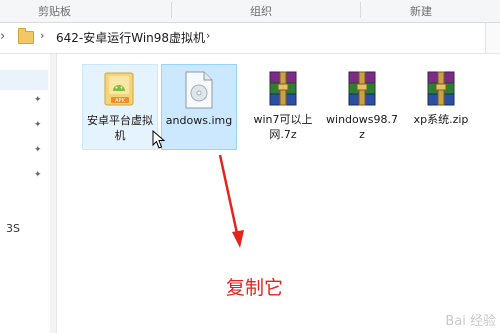 The width and height of the screenshot is (500, 333). What do you see at coordinates (159, 139) in the screenshot?
I see `mouse-cursor-icon` at bounding box center [159, 139].